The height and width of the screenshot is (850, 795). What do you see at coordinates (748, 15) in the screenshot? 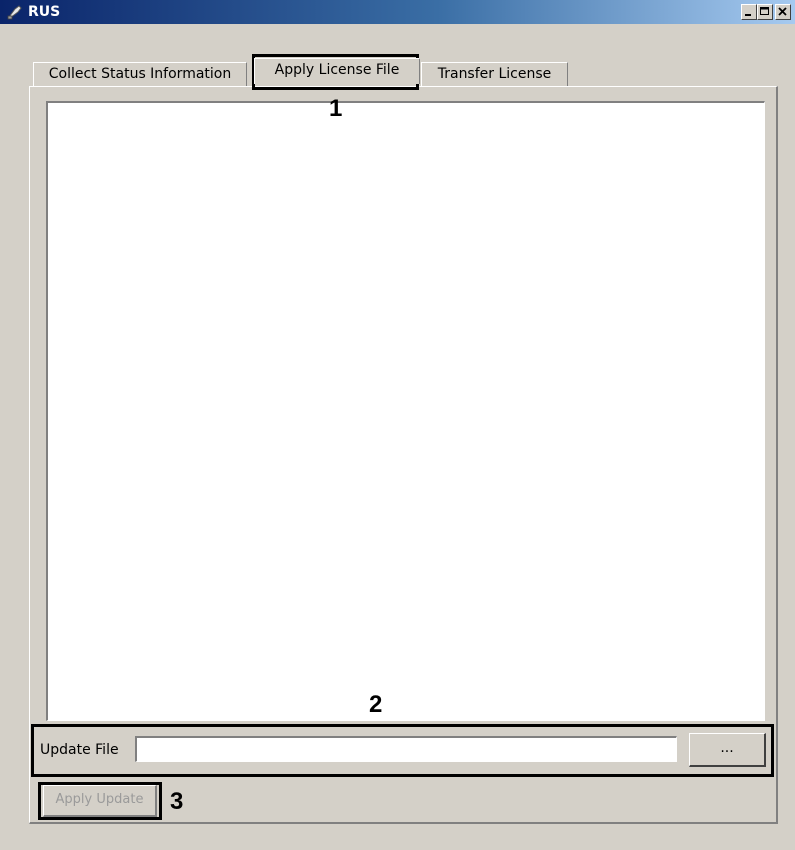
I see `minimize-icon` at bounding box center [748, 15].